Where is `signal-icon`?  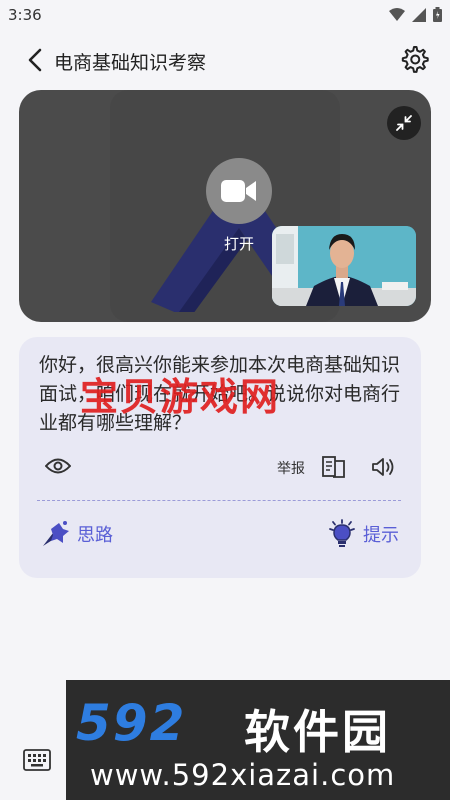 signal-icon is located at coordinates (419, 14).